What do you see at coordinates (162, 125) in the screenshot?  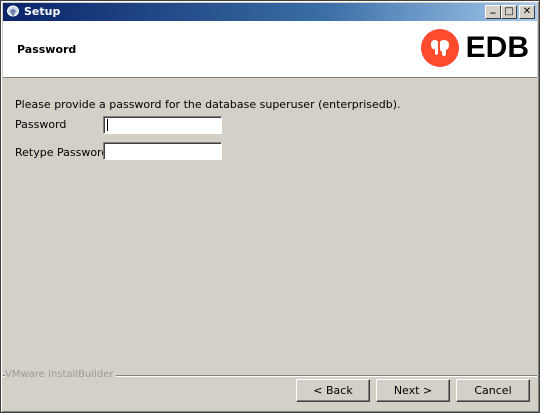 I see `password-input` at bounding box center [162, 125].